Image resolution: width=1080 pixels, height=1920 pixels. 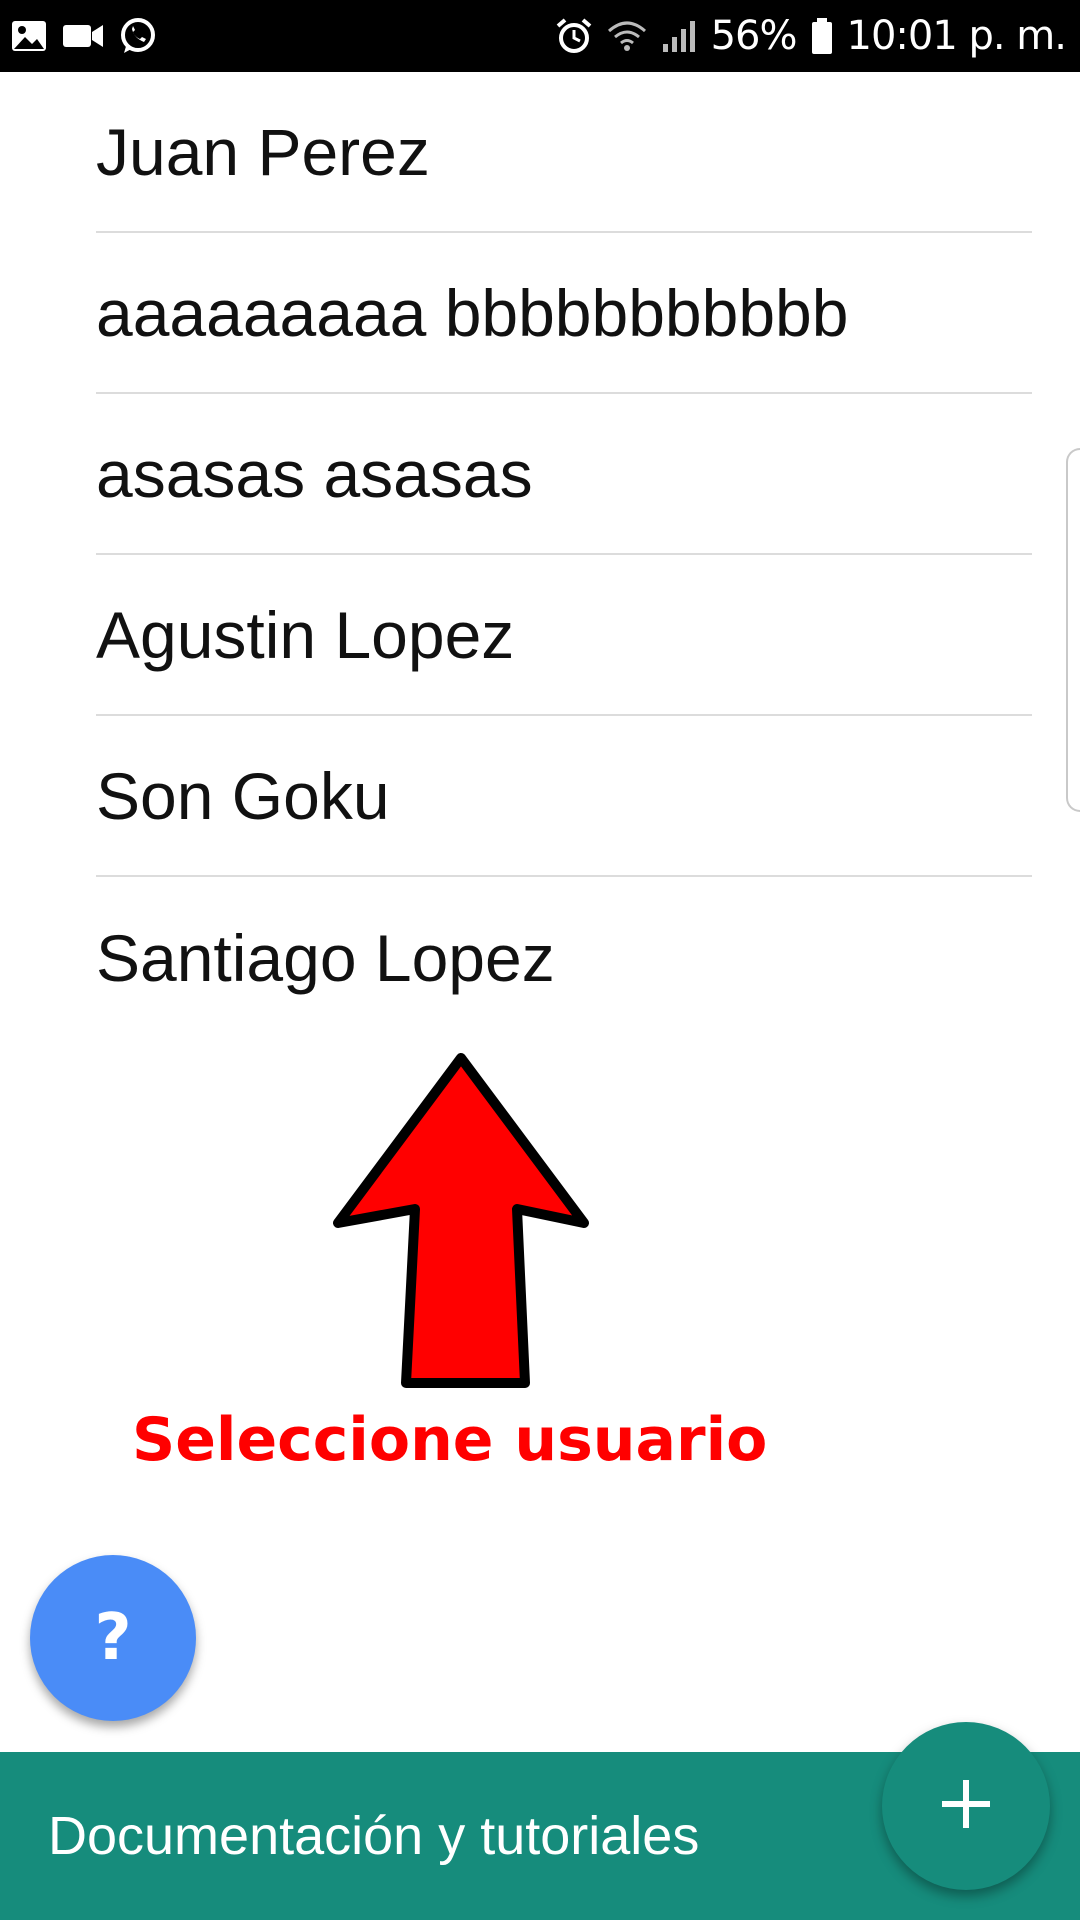 What do you see at coordinates (373, 1836) in the screenshot?
I see `docs-tutorials-link: Documentación y tutoriales` at bounding box center [373, 1836].